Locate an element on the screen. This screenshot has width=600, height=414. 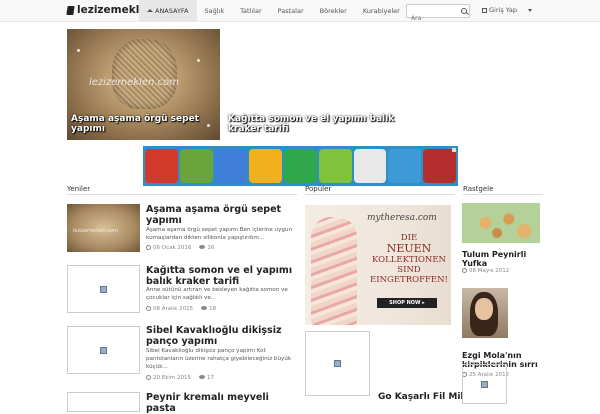
featured-caption-1: Aşama aşama örgü sepet yapımı is located at coordinates (136, 124).